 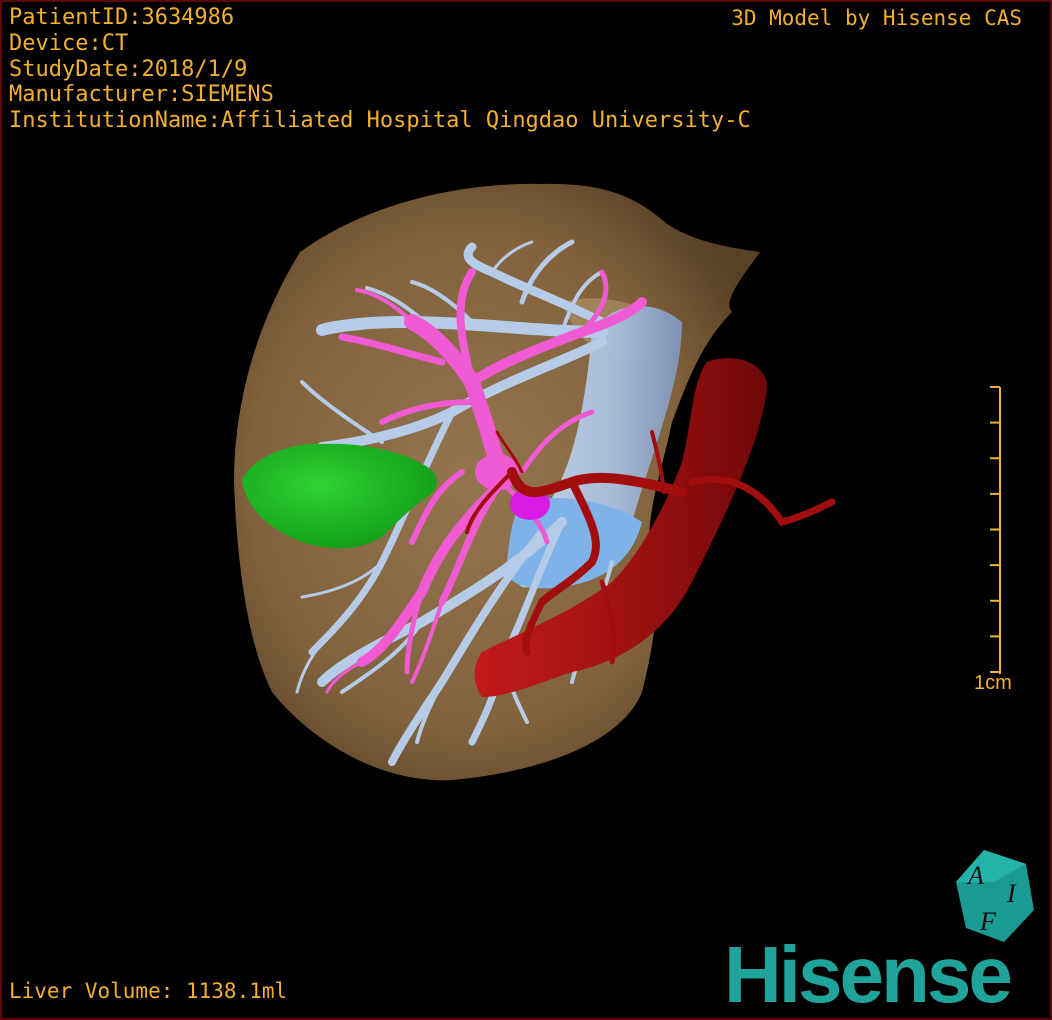 What do you see at coordinates (122, 17) in the screenshot?
I see `patient-id: PatientID:3634986` at bounding box center [122, 17].